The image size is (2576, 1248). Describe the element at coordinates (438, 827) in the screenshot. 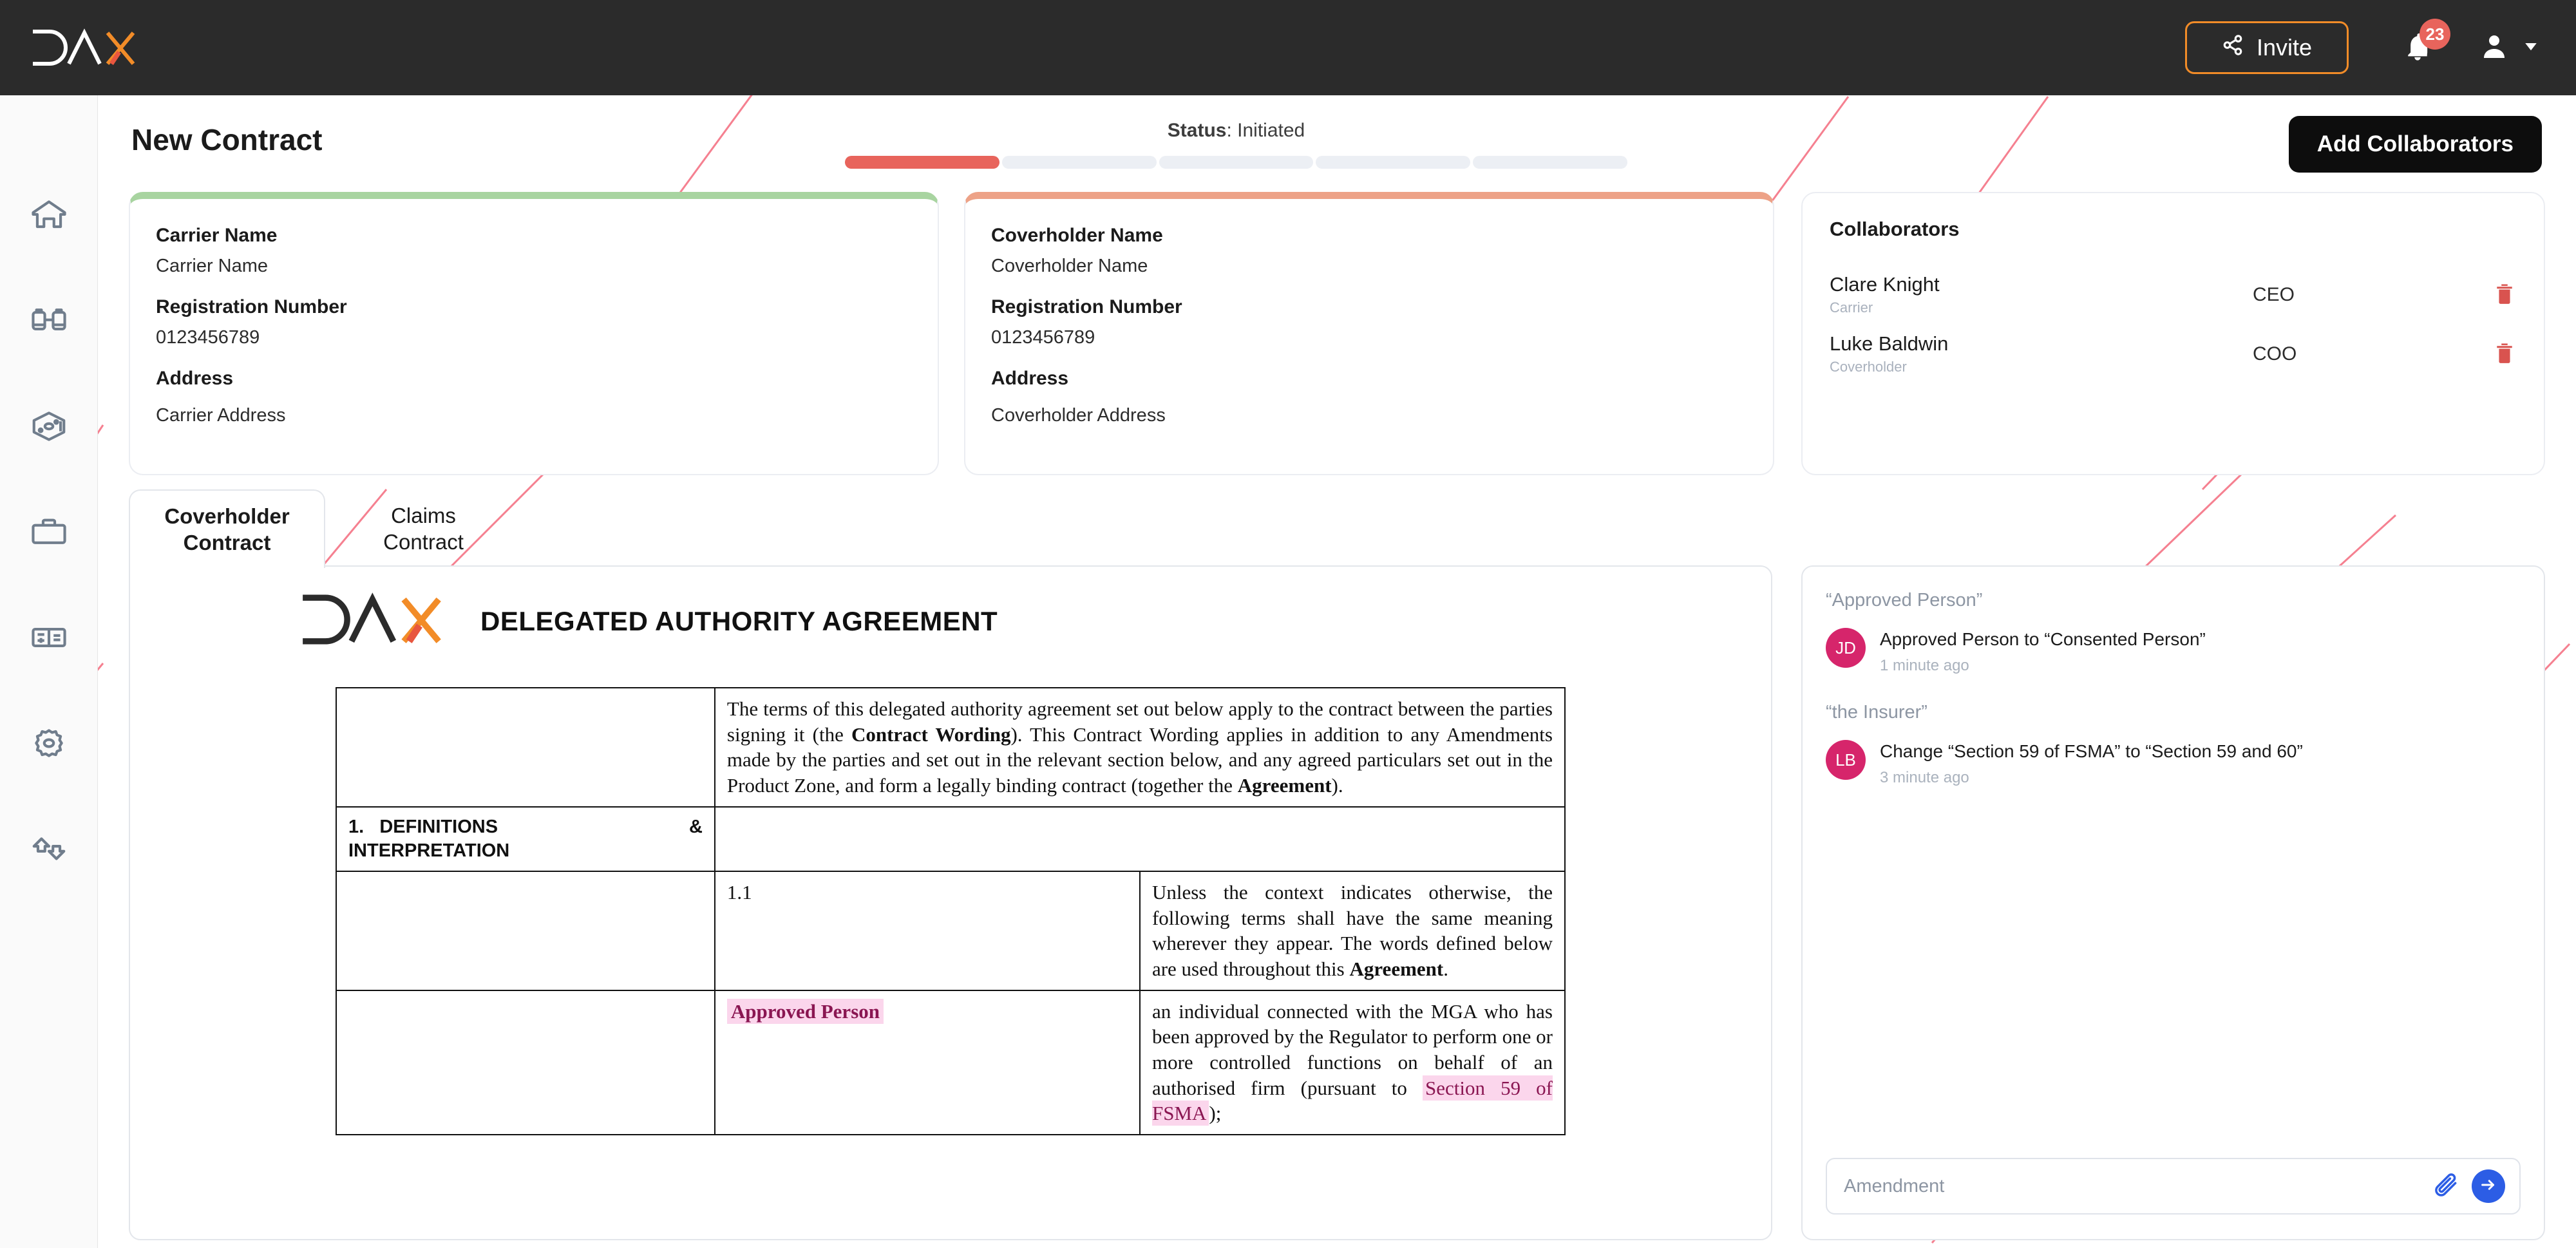

I see `section-title: DEFINITIONS` at that location.